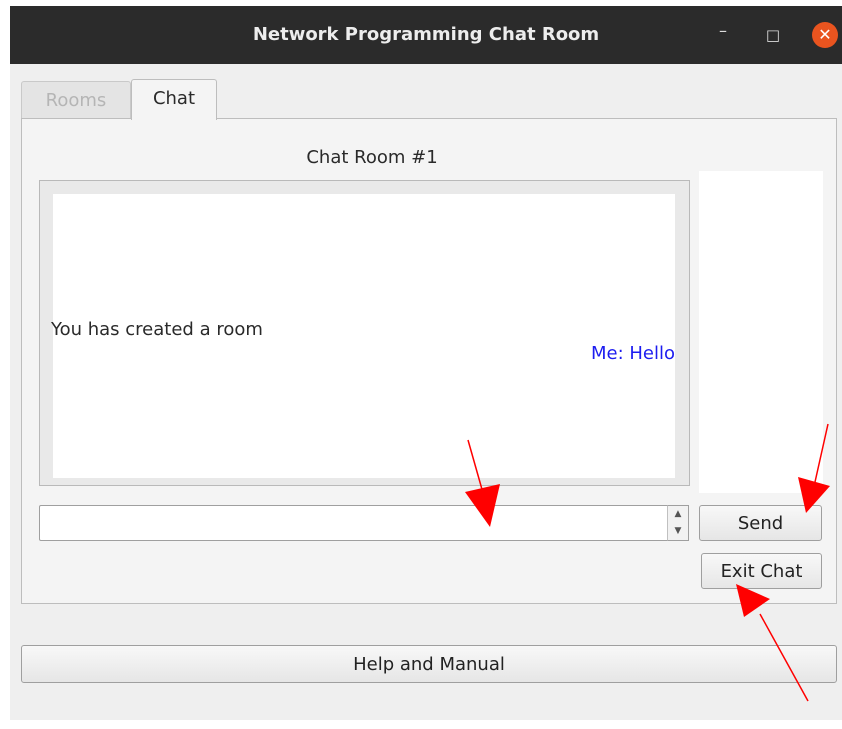  Describe the element at coordinates (429, 664) in the screenshot. I see `help-manual-button: Help and Manual` at that location.